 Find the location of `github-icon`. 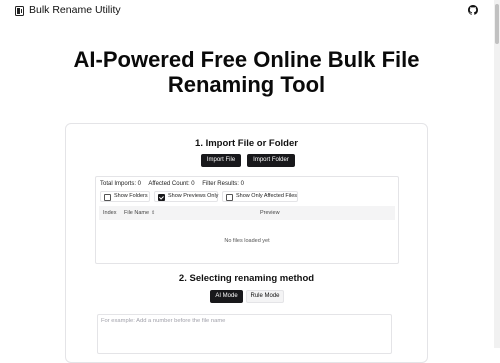

github-icon is located at coordinates (473, 10).